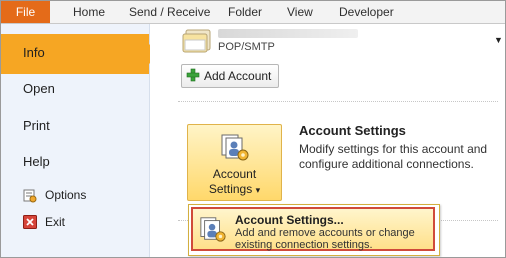 Image resolution: width=506 pixels, height=258 pixels. What do you see at coordinates (30, 222) in the screenshot?
I see `exit-icon` at bounding box center [30, 222].